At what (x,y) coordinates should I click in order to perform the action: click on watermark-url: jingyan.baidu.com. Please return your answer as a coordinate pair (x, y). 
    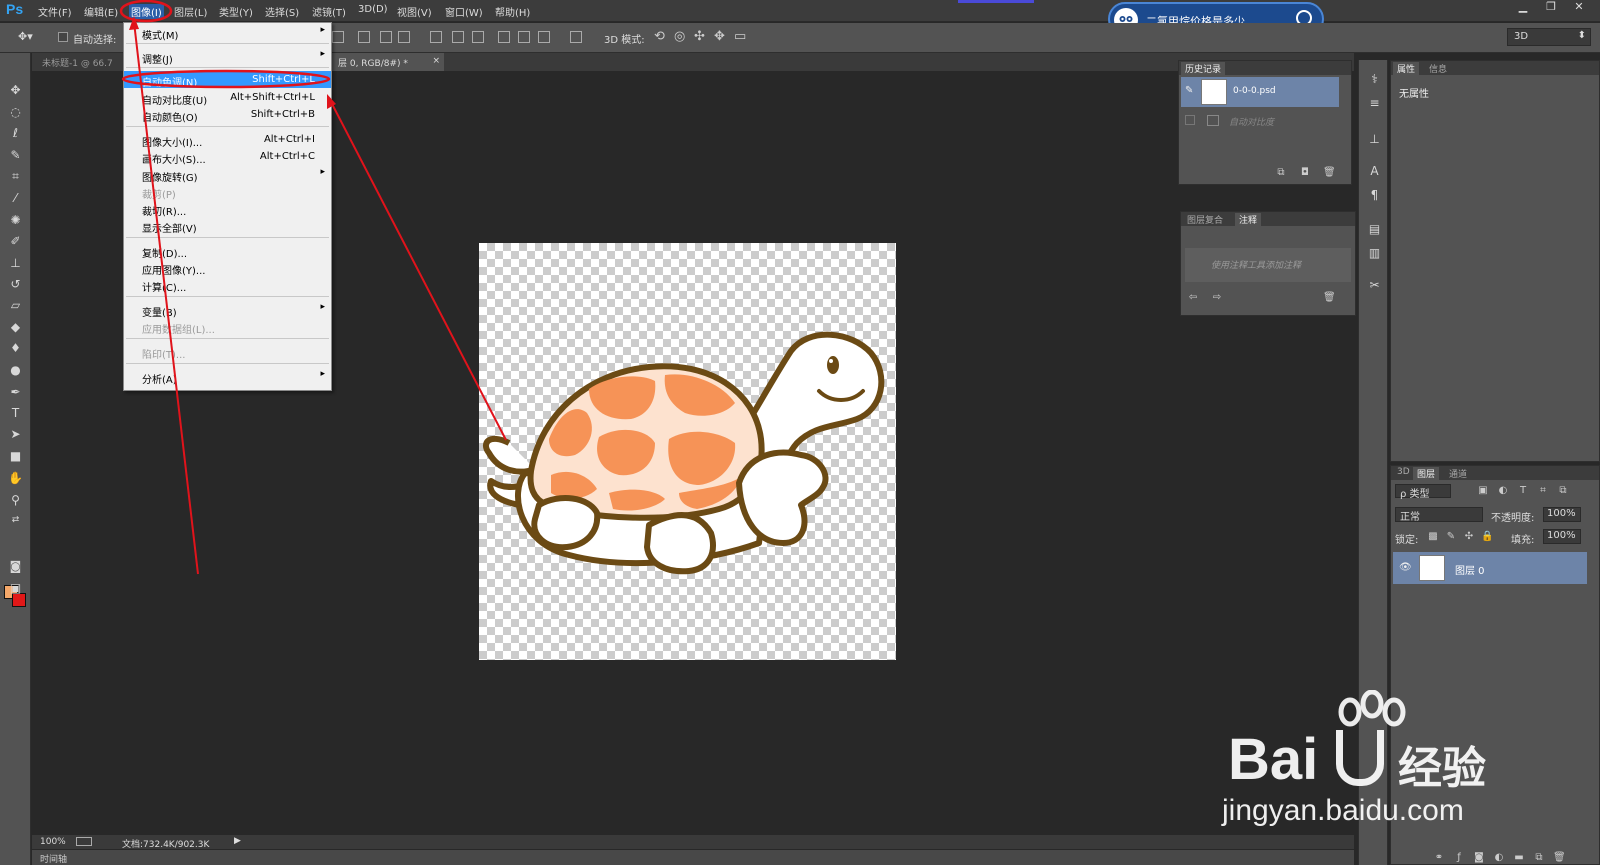
    Looking at the image, I should click on (1343, 810).